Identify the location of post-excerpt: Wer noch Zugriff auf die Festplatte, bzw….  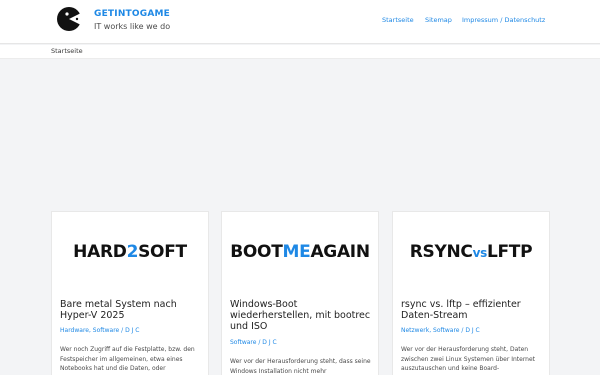
(127, 359).